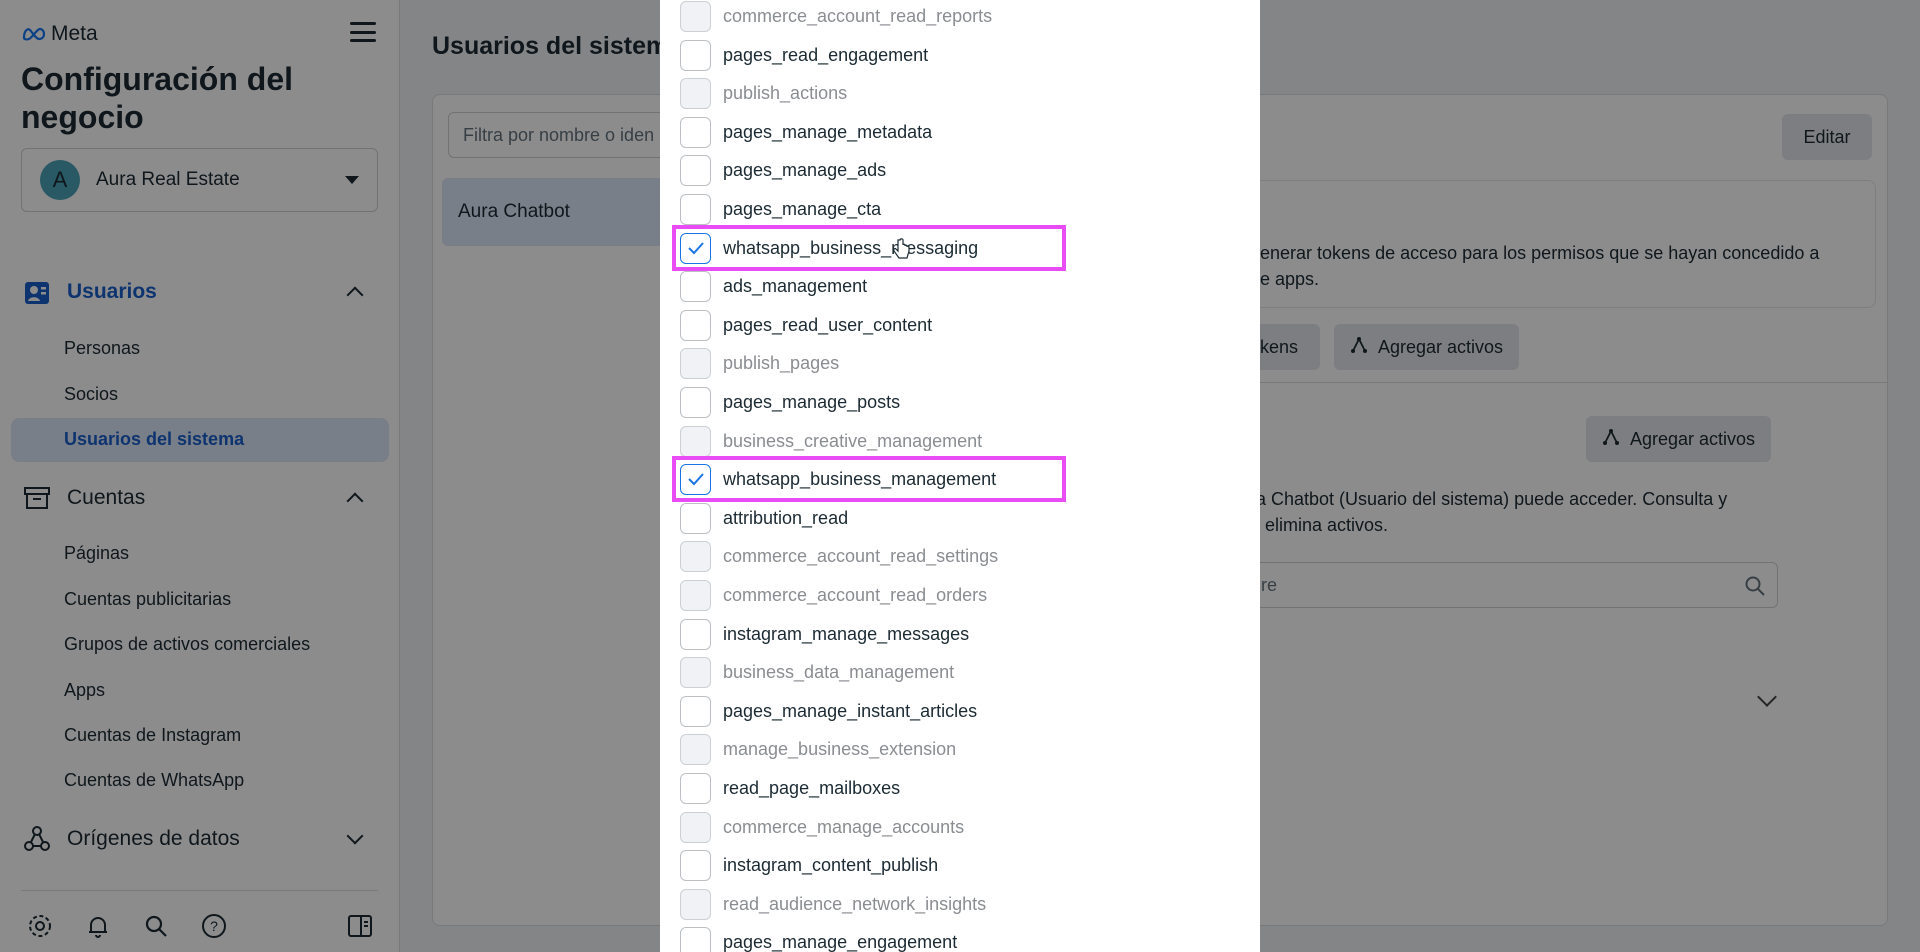 Image resolution: width=1920 pixels, height=952 pixels. I want to click on hand-cursor-icon, so click(901, 252).